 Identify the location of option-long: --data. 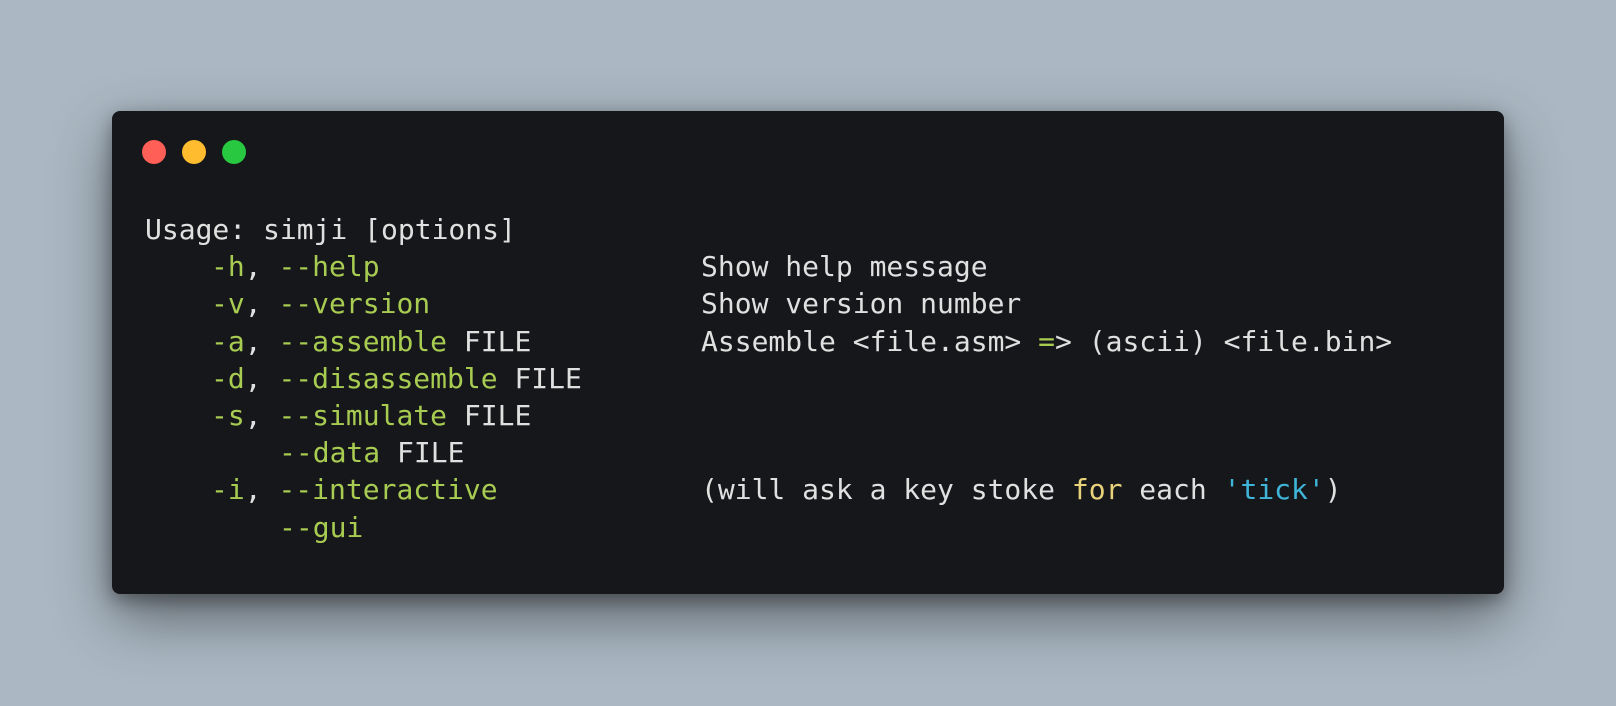
(330, 453).